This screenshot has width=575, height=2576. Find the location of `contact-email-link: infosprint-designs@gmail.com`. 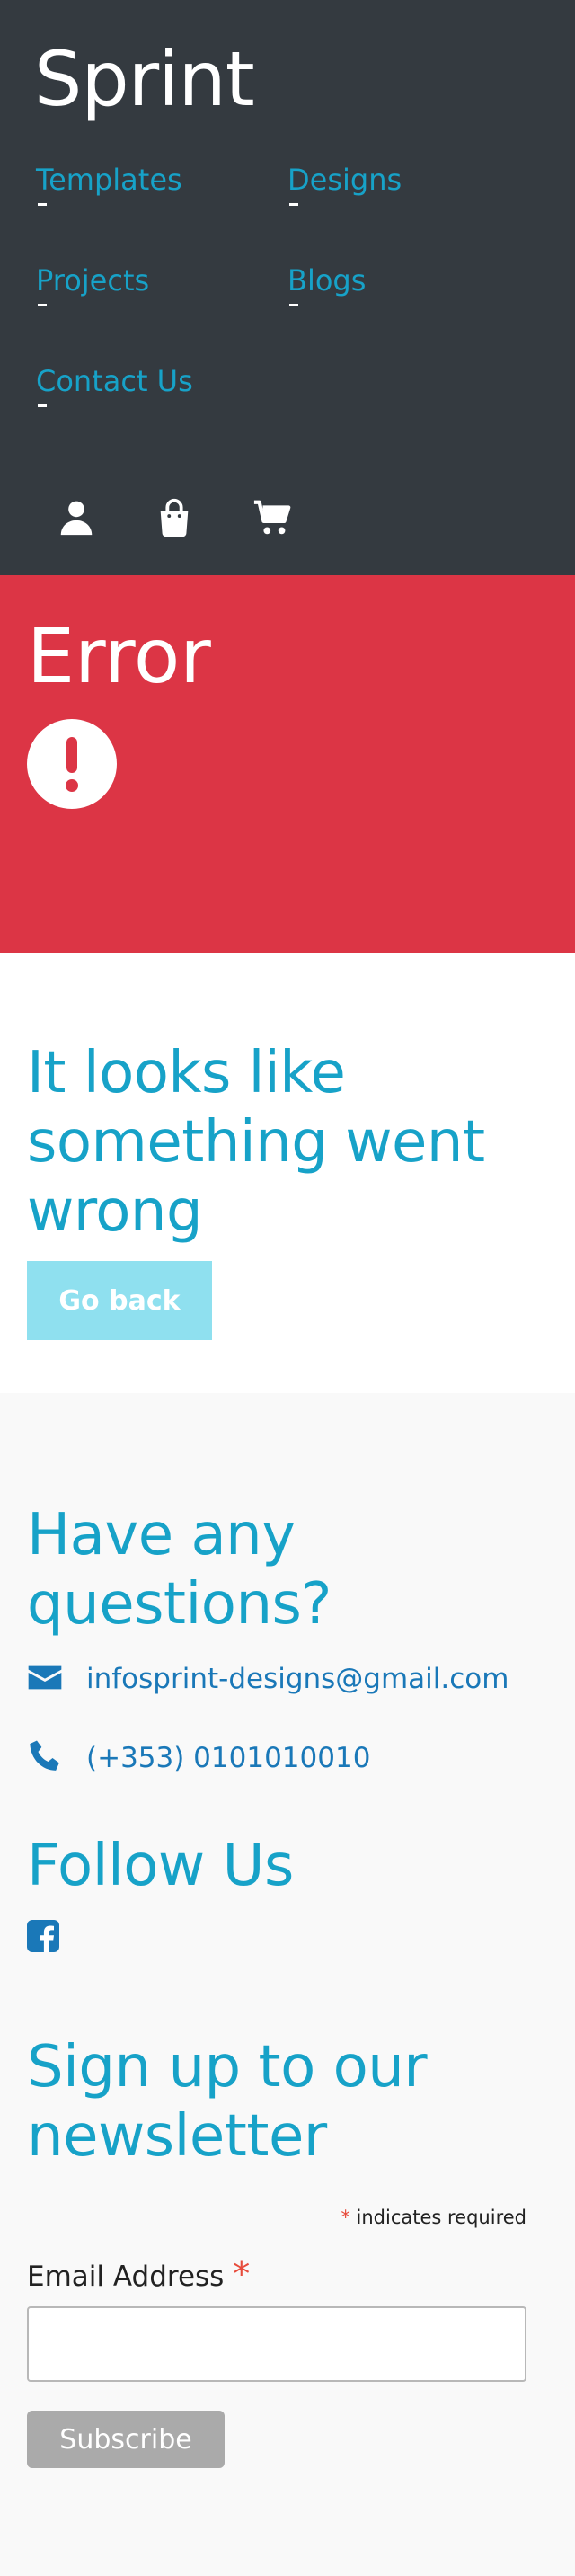

contact-email-link: infosprint-designs@gmail.com is located at coordinates (297, 1679).